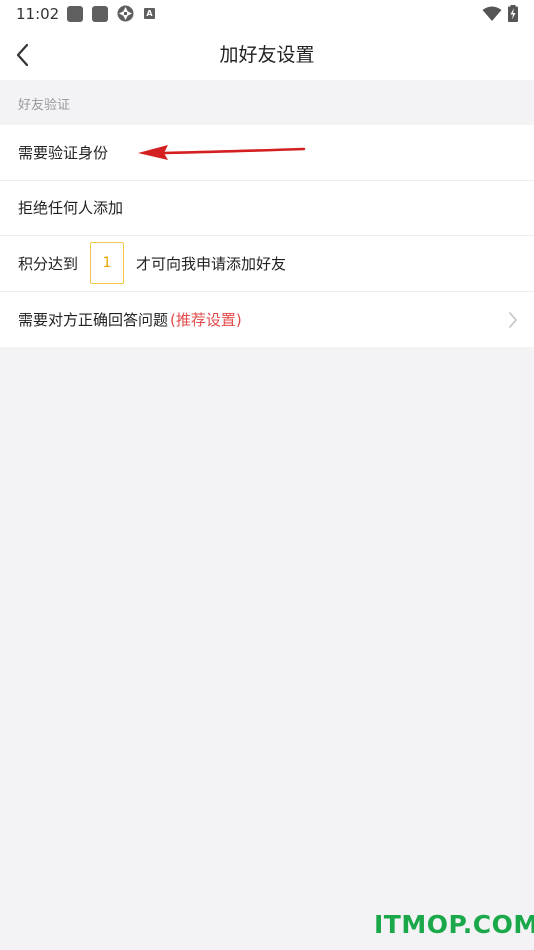  I want to click on back-arrow-icon, so click(23, 55).